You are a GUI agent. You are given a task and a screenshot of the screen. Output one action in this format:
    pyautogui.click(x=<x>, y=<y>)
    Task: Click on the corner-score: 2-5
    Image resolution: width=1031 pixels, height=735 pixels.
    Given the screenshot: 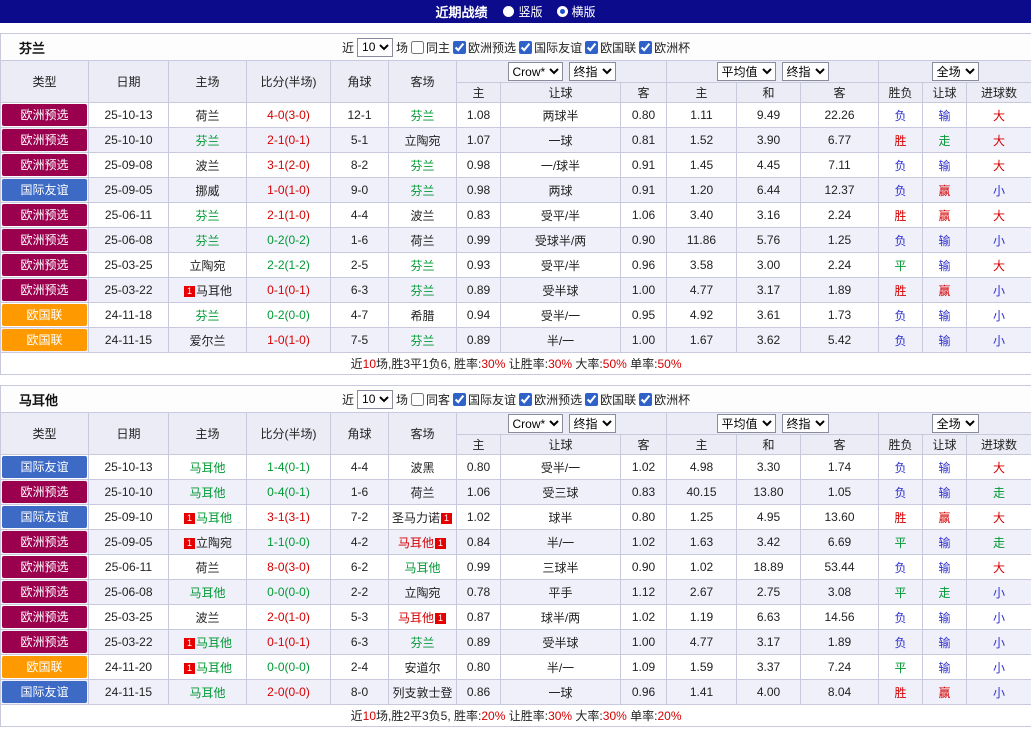 What is the action you would take?
    pyautogui.click(x=359, y=265)
    